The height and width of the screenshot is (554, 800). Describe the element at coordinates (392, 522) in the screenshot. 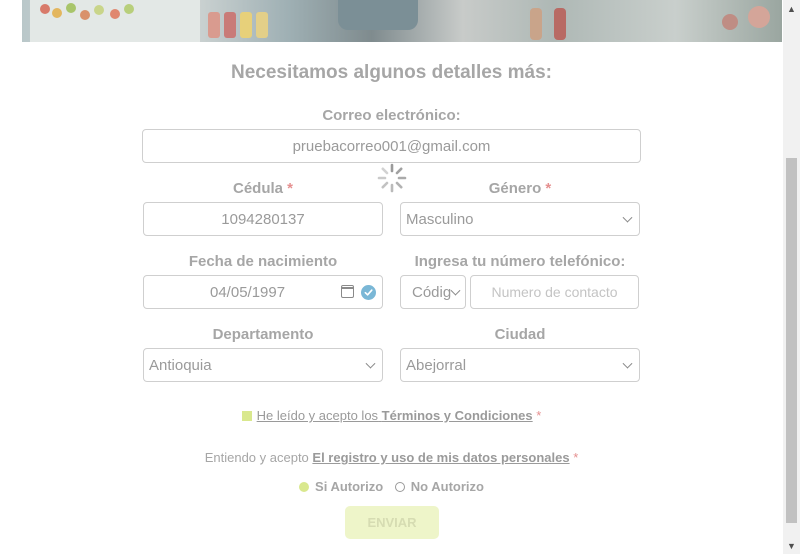

I see `submit-button: ENVIAR` at that location.